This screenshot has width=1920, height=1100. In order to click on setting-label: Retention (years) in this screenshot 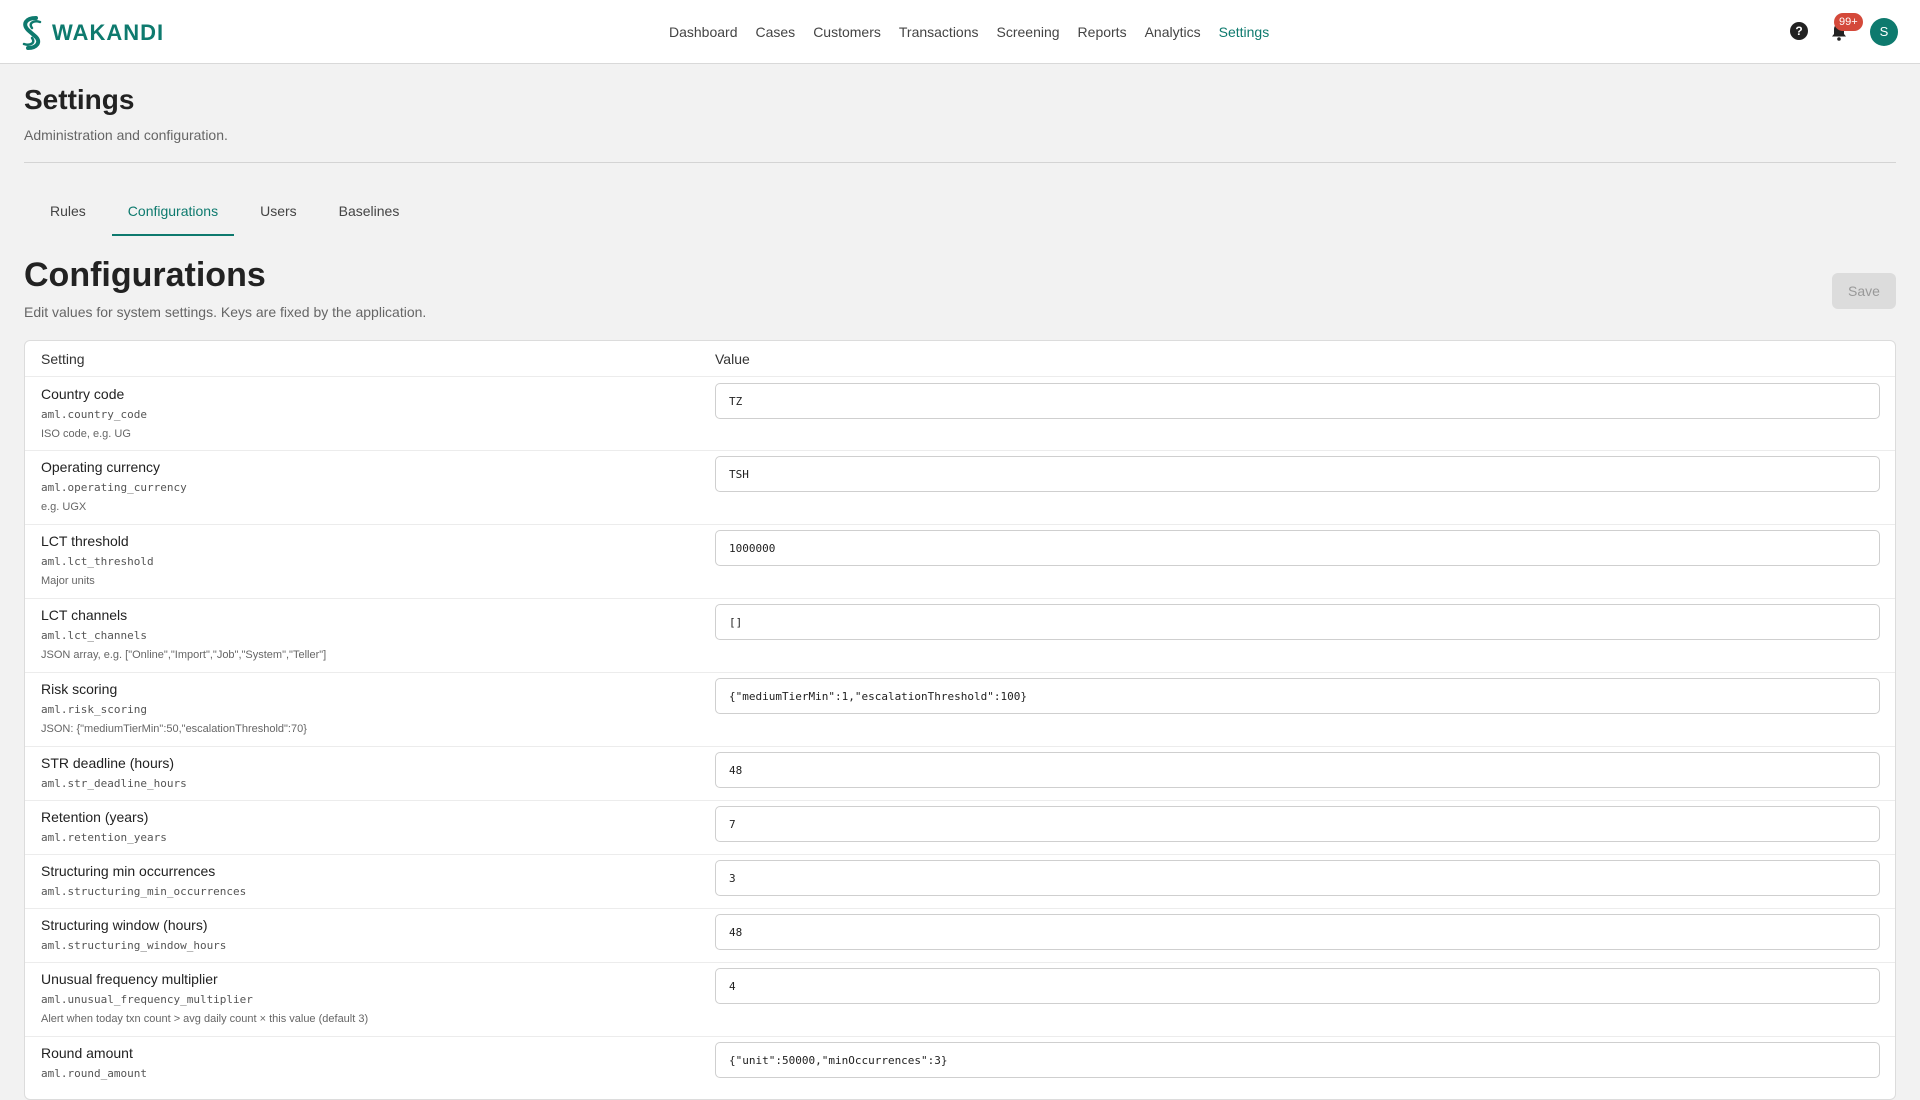, I will do `click(95, 817)`.